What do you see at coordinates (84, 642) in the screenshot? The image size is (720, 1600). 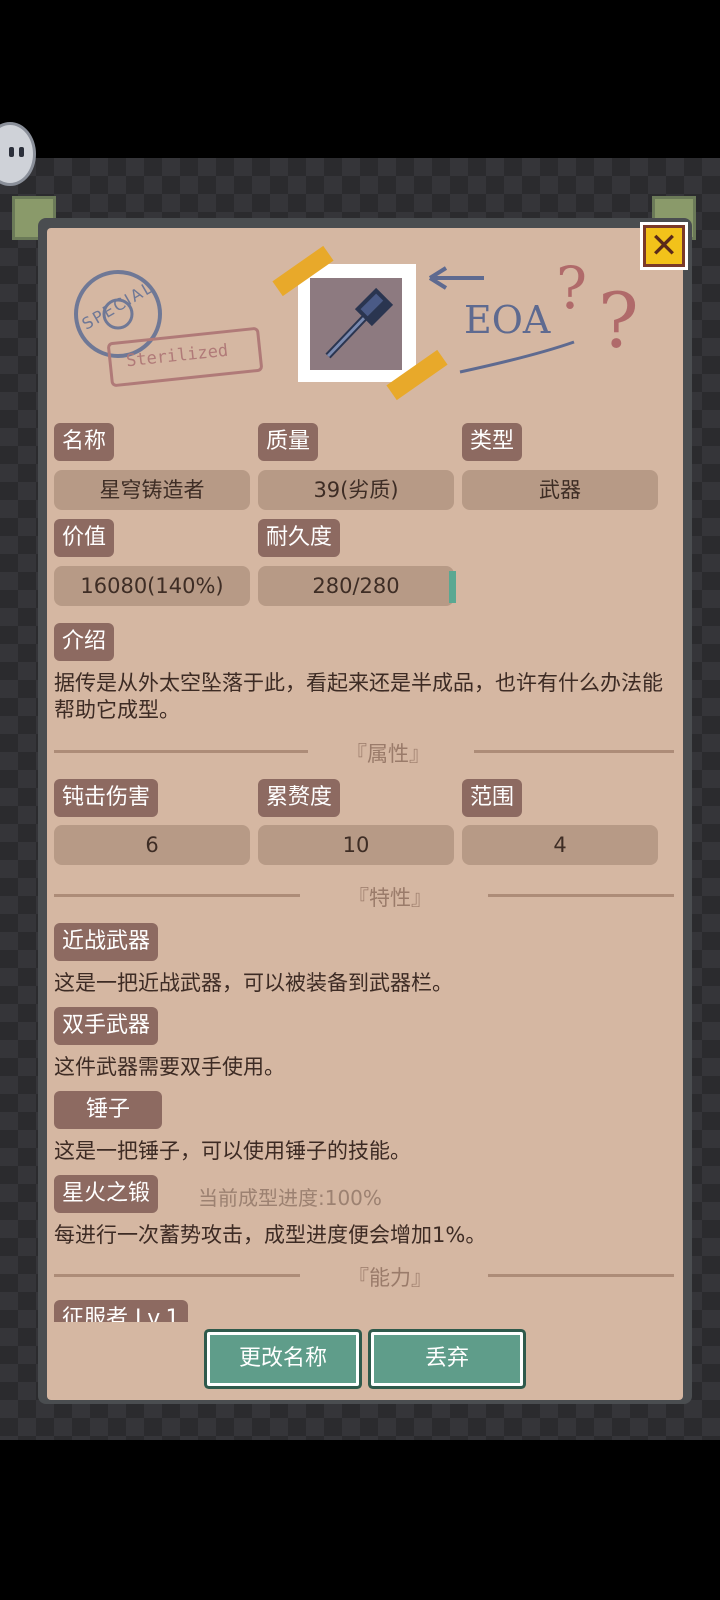 I see `intro-label: 介绍` at bounding box center [84, 642].